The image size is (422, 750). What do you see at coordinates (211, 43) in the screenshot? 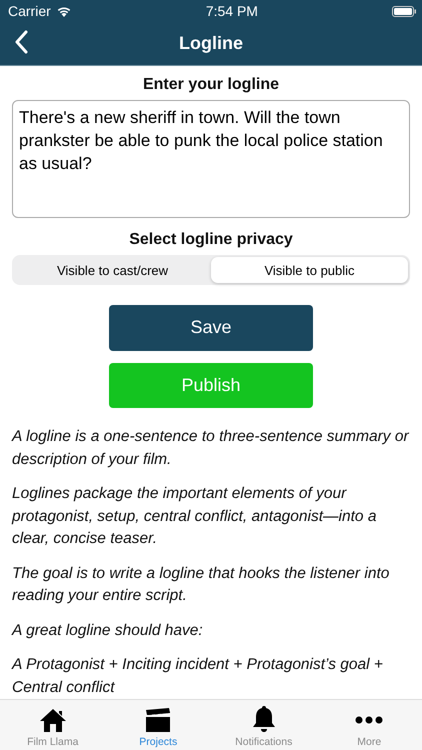
I see `nav-title: Logline` at bounding box center [211, 43].